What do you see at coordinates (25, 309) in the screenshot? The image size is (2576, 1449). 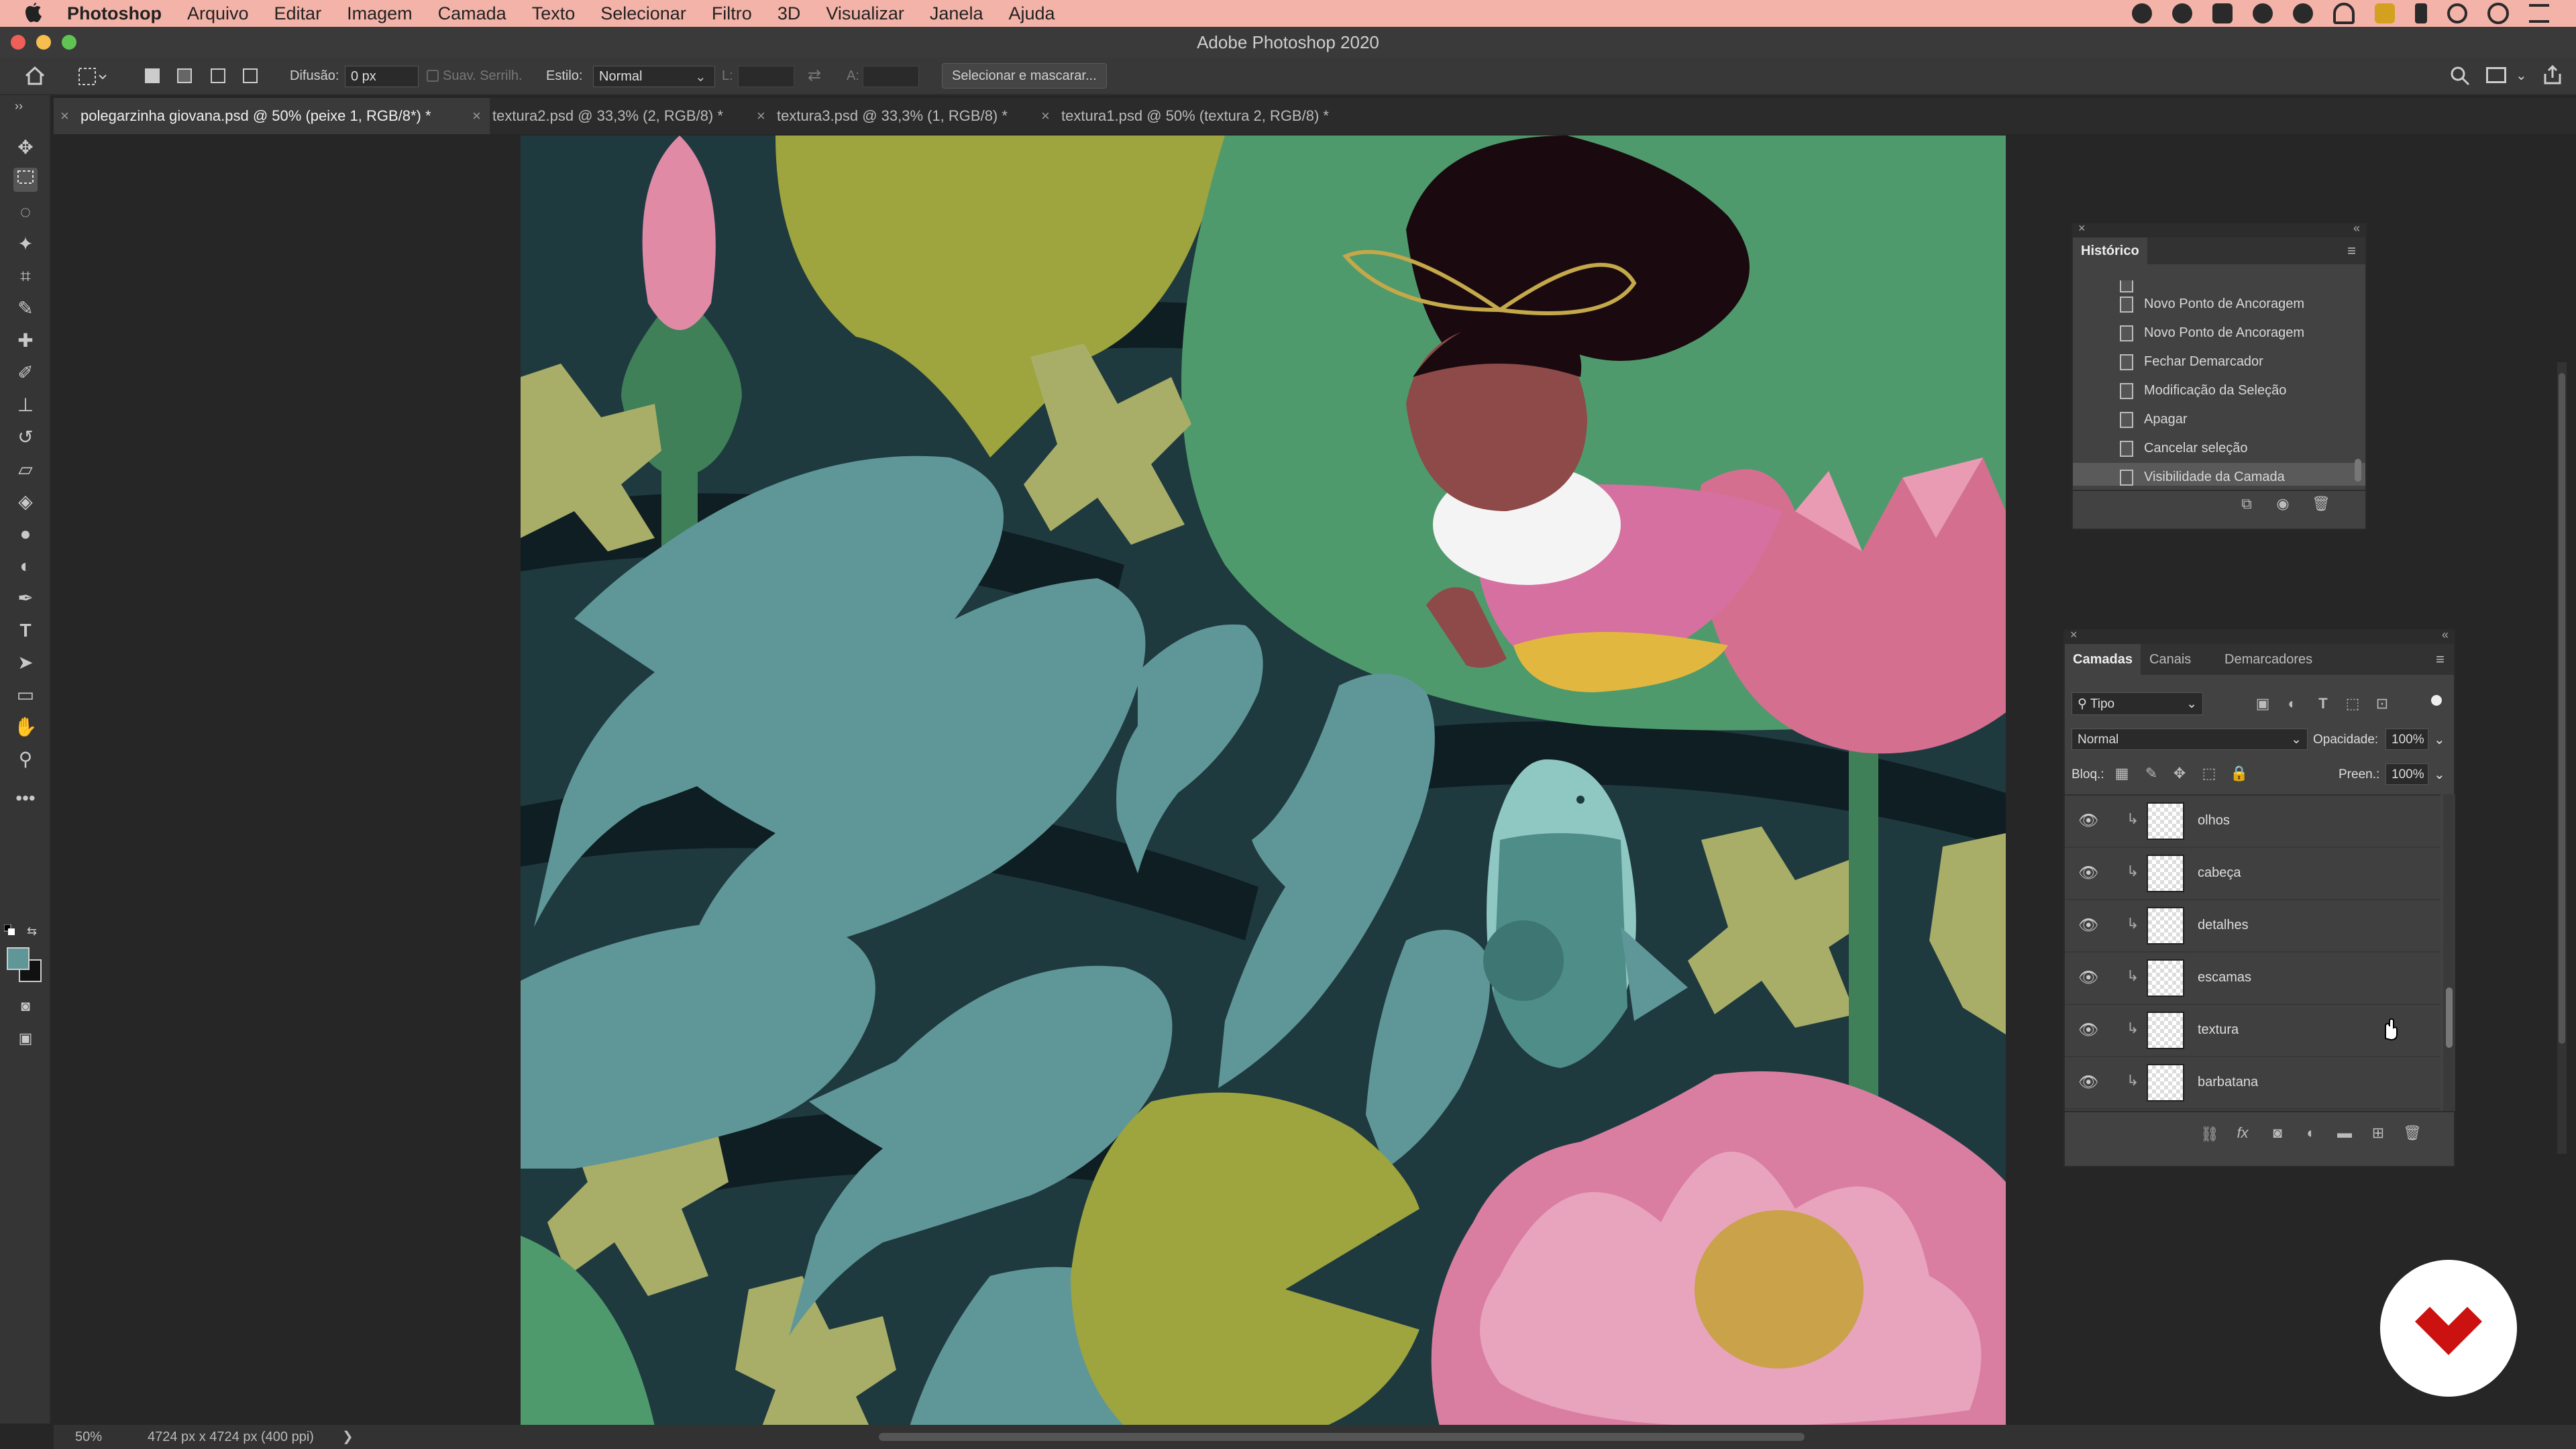 I see `eyedropper-tool-icon: ✎` at bounding box center [25, 309].